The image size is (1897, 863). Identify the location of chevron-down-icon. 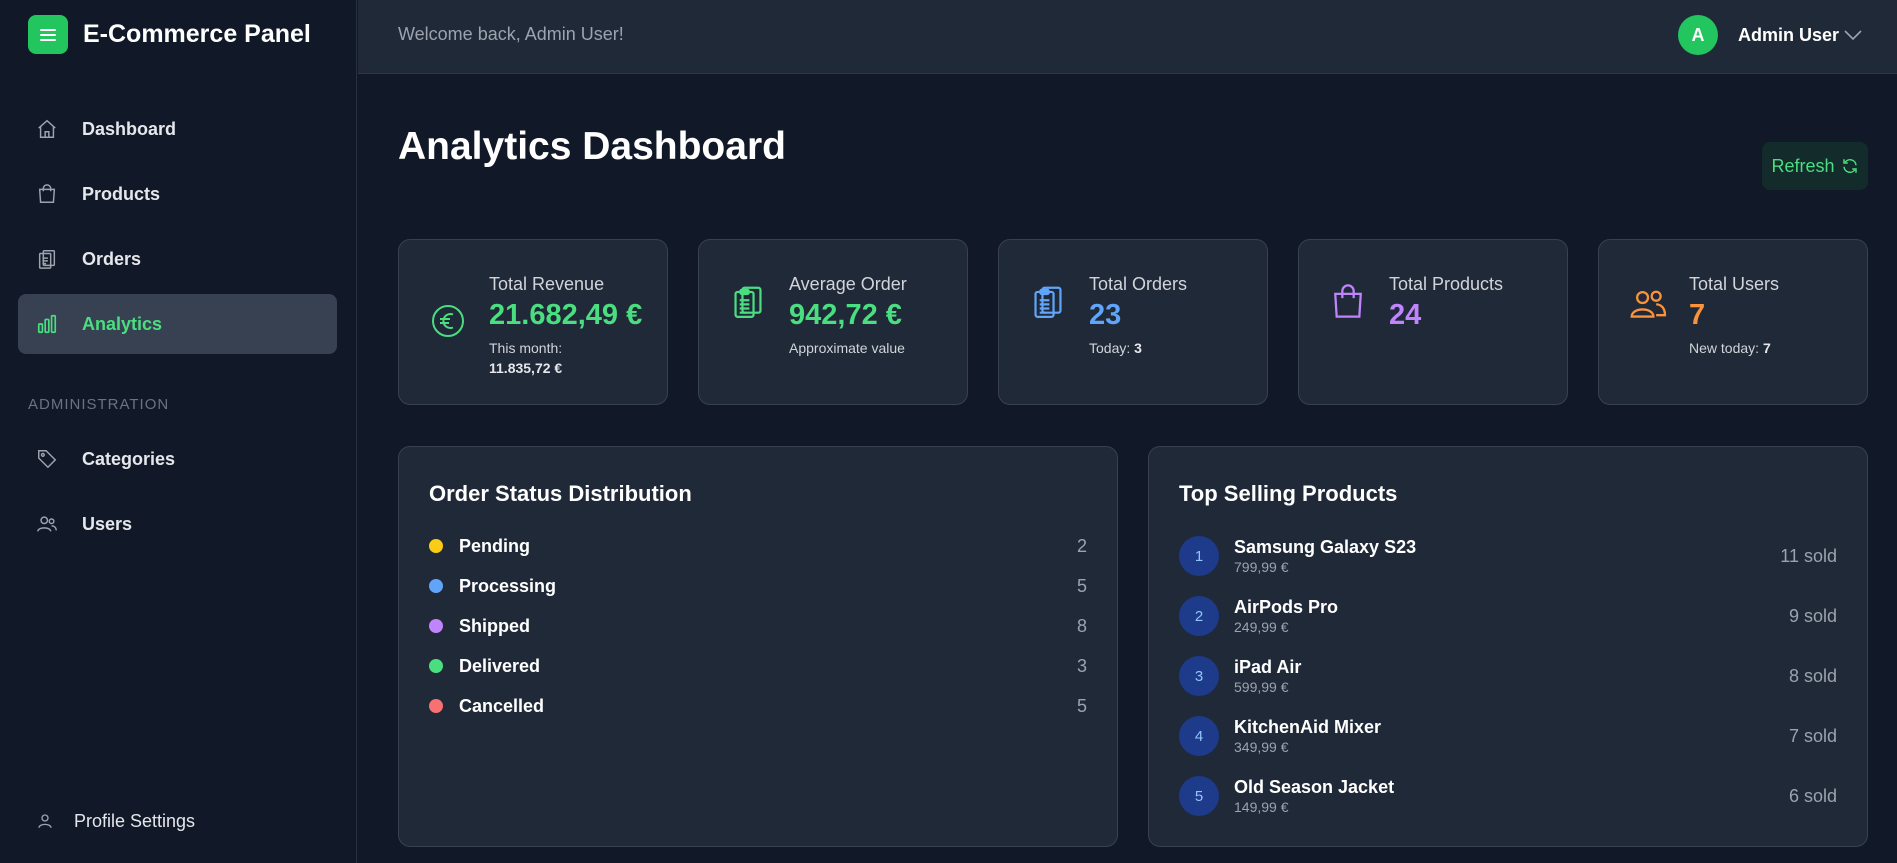
(1853, 35).